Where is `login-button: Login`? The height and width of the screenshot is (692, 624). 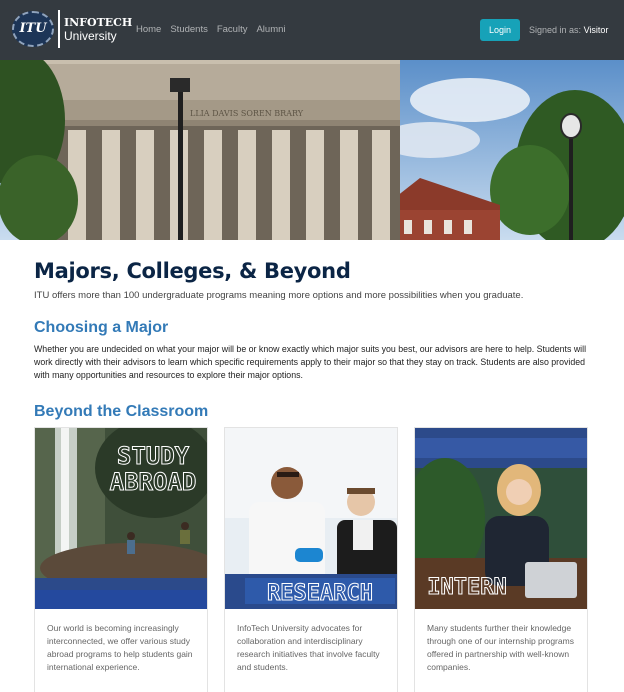
login-button: Login is located at coordinates (500, 30).